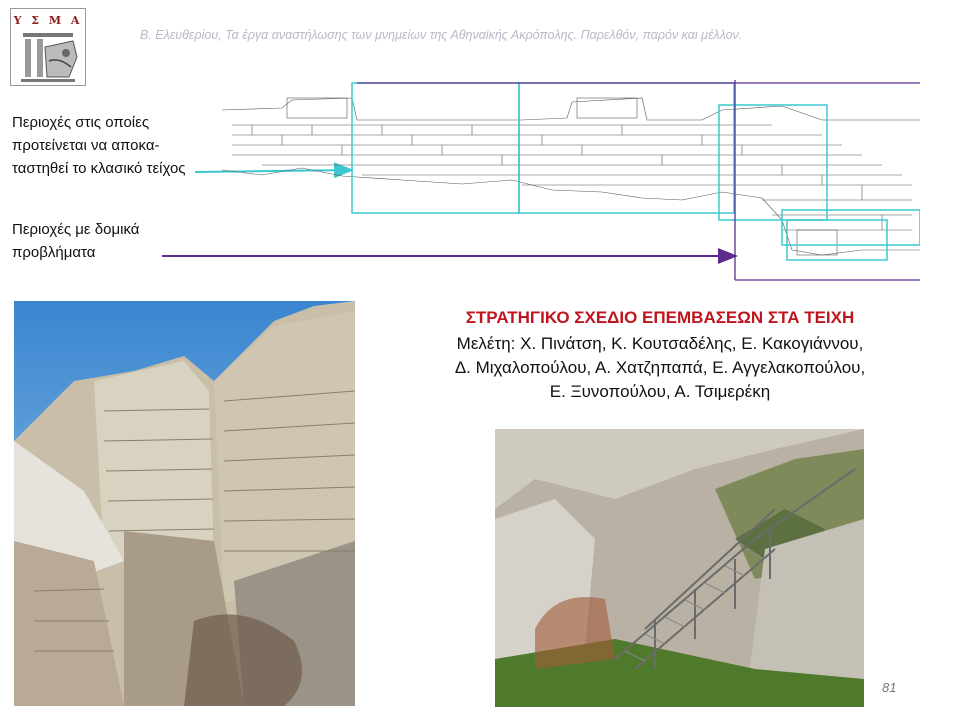 The width and height of the screenshot is (960, 720). Describe the element at coordinates (660, 317) in the screenshot. I see `strategic-plan-title: ΣΤΡΑΤΗΓΙΚΟ ΣΧΕΔΙΟ ΕΠΕΜΒΑΣΕΩΝ ΣΤΑ ΤΕΙΧΗ` at that location.